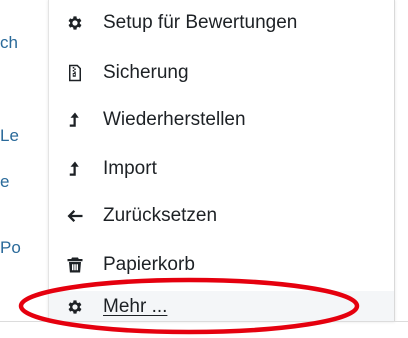 This screenshot has width=408, height=338. Describe the element at coordinates (221, 169) in the screenshot. I see `menu-item-import: Import` at that location.